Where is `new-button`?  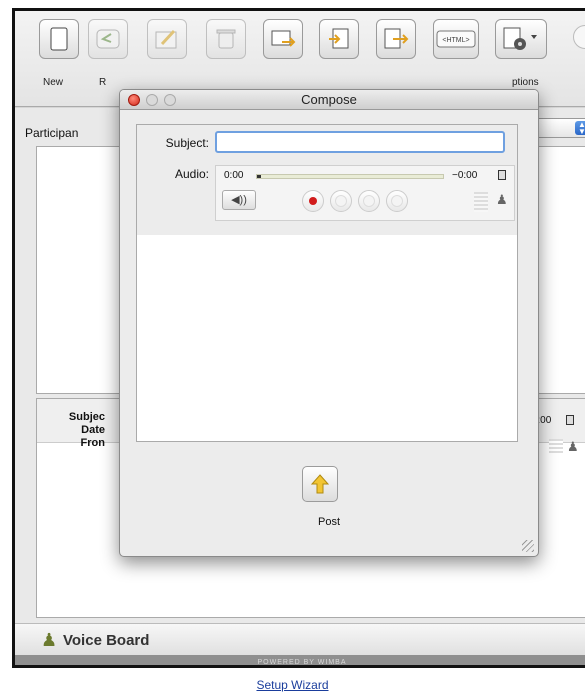 new-button is located at coordinates (59, 39).